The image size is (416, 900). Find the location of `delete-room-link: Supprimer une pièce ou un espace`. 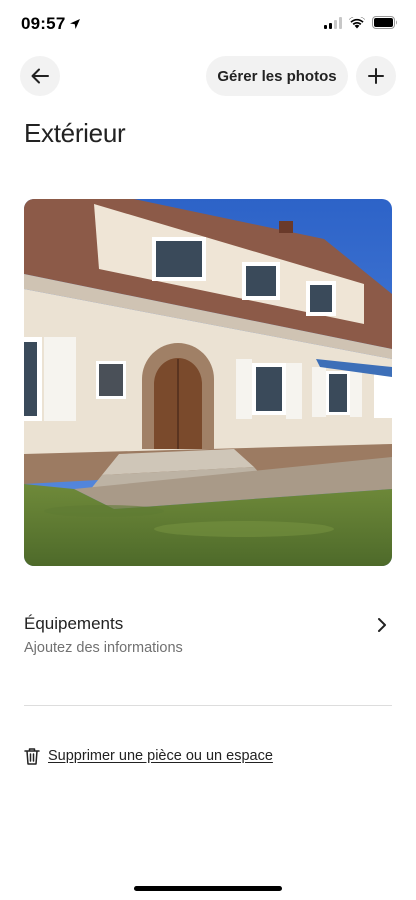

delete-room-link: Supprimer une pièce ou un espace is located at coordinates (148, 756).